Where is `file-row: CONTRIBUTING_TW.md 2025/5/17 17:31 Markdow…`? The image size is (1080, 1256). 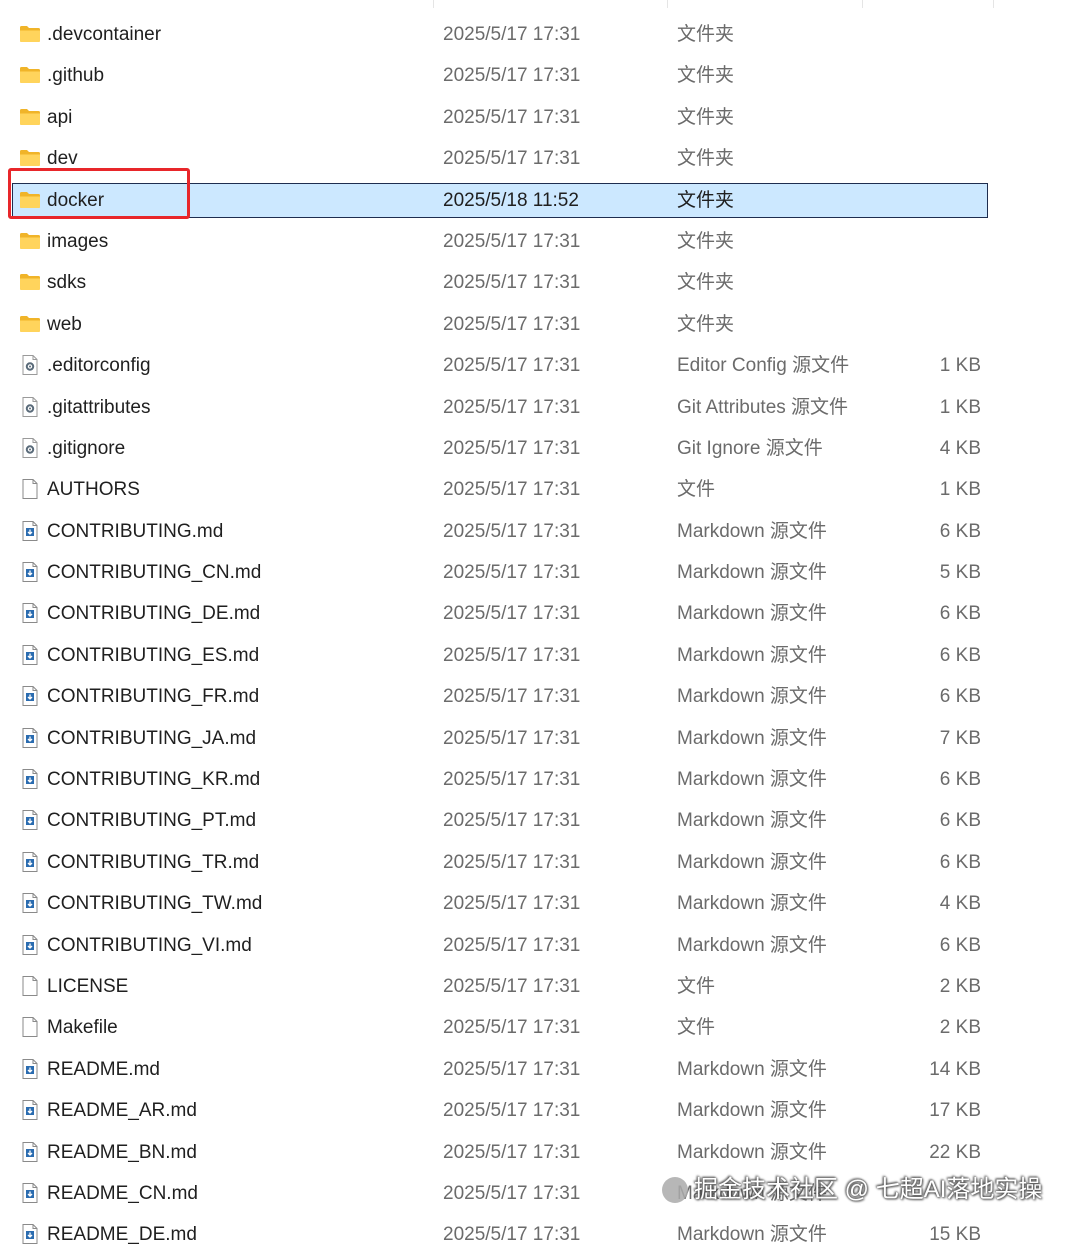
file-row: CONTRIBUTING_TW.md 2025/5/17 17:31 Markdow… is located at coordinates (540, 903).